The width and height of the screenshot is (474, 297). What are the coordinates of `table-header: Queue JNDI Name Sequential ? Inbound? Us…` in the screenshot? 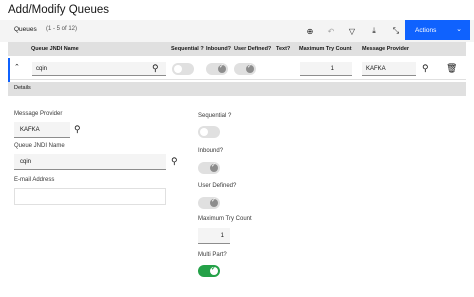 It's located at (237, 49).